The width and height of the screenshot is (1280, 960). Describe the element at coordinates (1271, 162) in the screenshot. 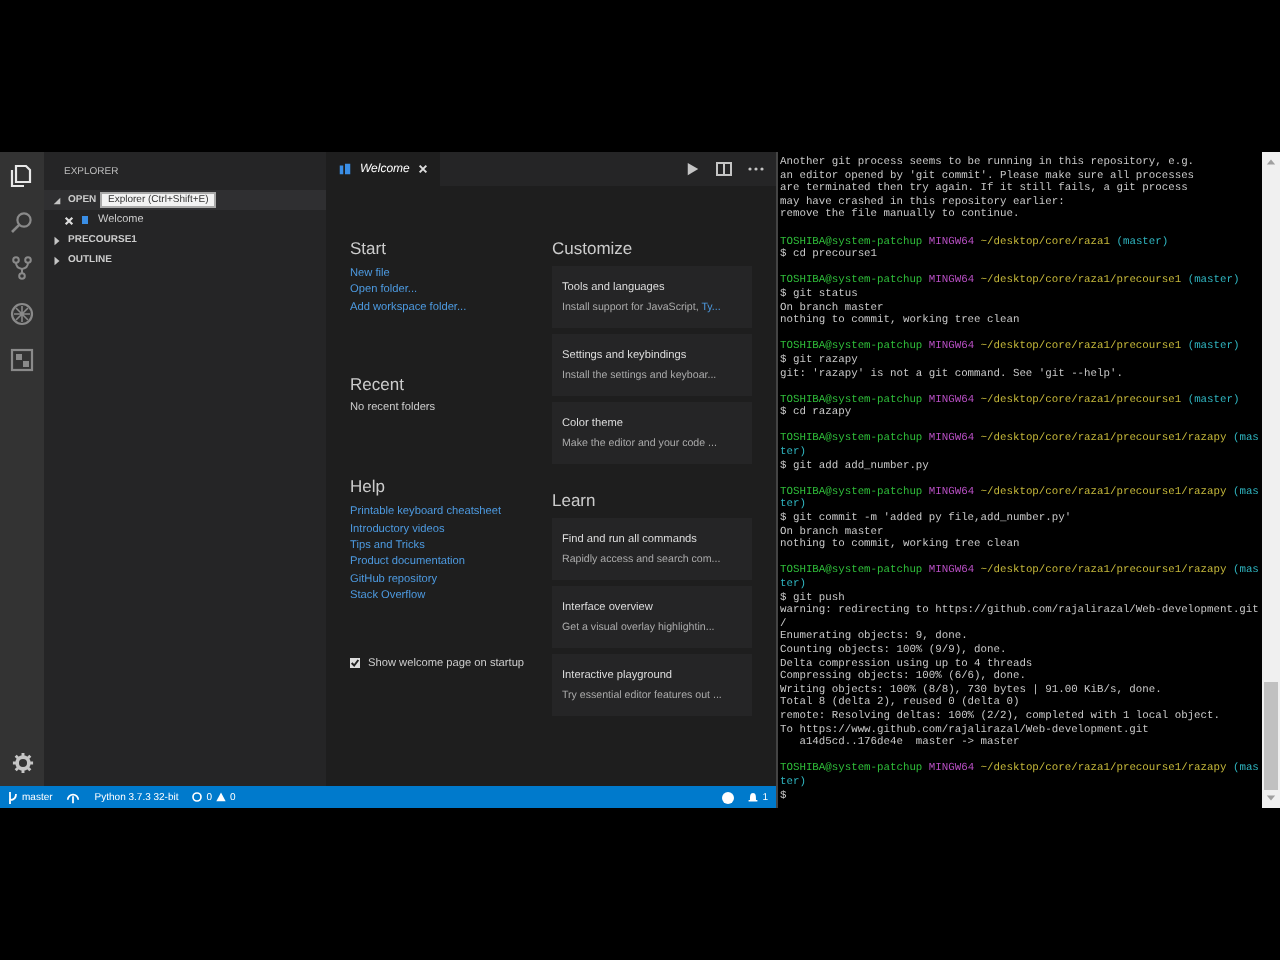

I see `scroll-up-icon` at that location.